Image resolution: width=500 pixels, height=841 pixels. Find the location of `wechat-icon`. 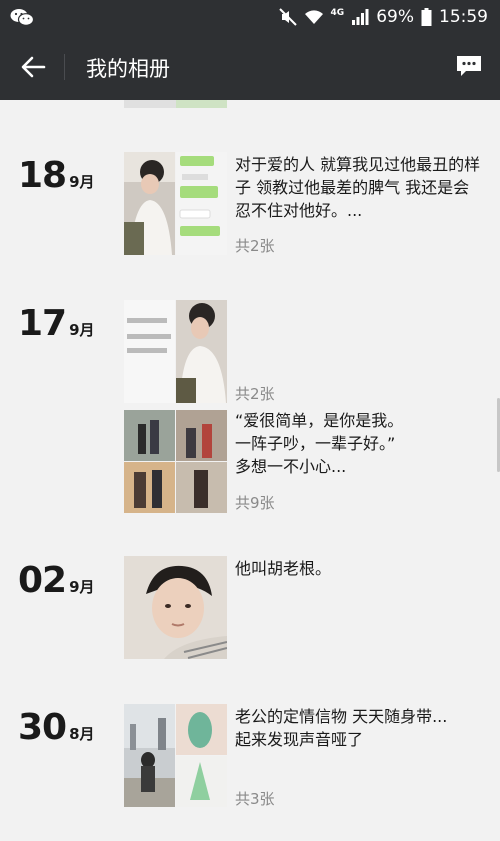

wechat-icon is located at coordinates (22, 17).